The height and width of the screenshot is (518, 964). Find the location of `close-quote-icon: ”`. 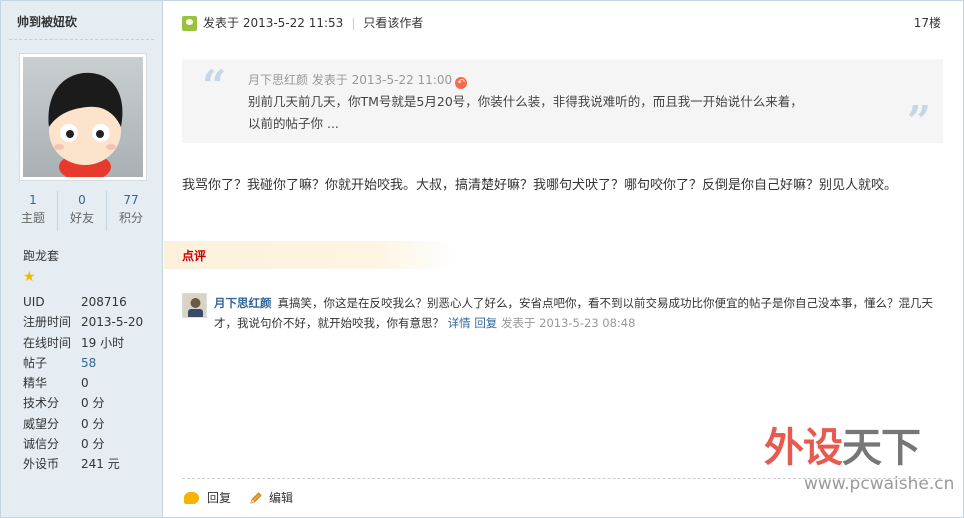

close-quote-icon: ” is located at coordinates (918, 121).